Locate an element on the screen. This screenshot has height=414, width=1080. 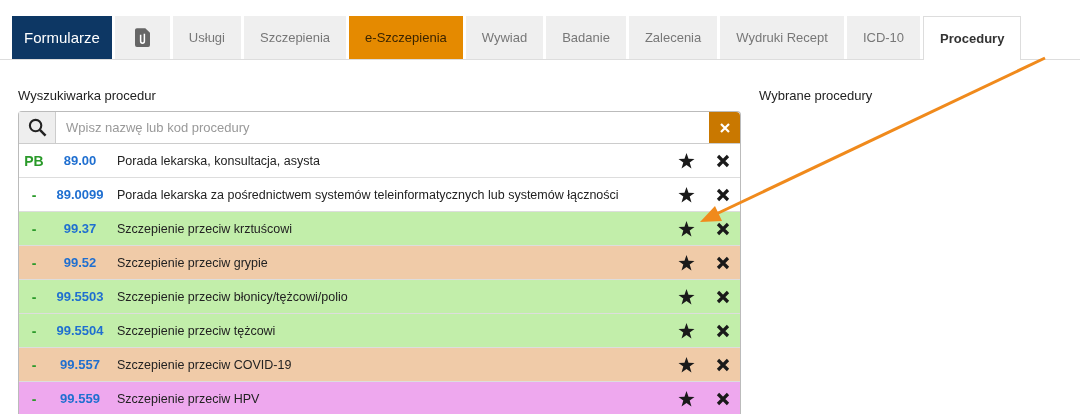
procedure-name: Szczepienie przeciw COVID-19 is located at coordinates (205, 364).